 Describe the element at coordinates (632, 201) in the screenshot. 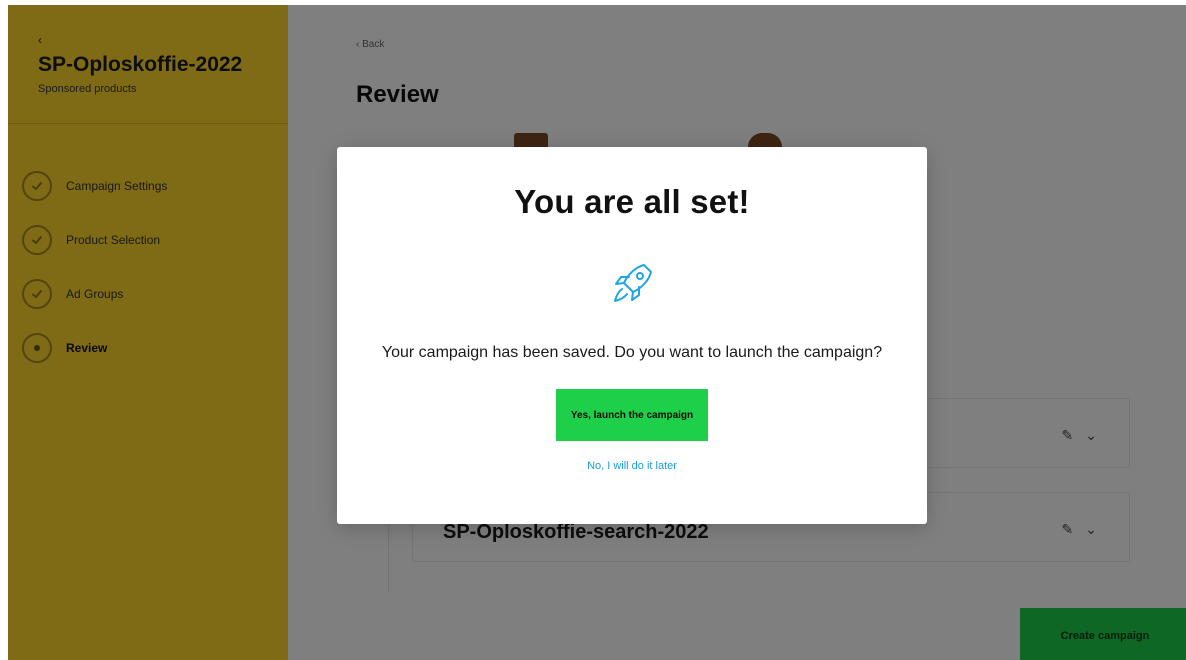

I see `dialog-title: You are all set!` at that location.